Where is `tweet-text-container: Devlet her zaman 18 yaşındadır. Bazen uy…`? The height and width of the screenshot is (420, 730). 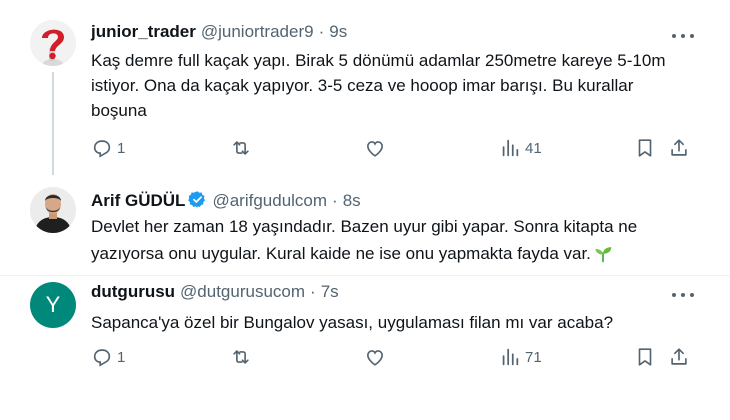 tweet-text-container: Devlet her zaman 18 yaşındadır. Bazen uy… is located at coordinates (391, 240).